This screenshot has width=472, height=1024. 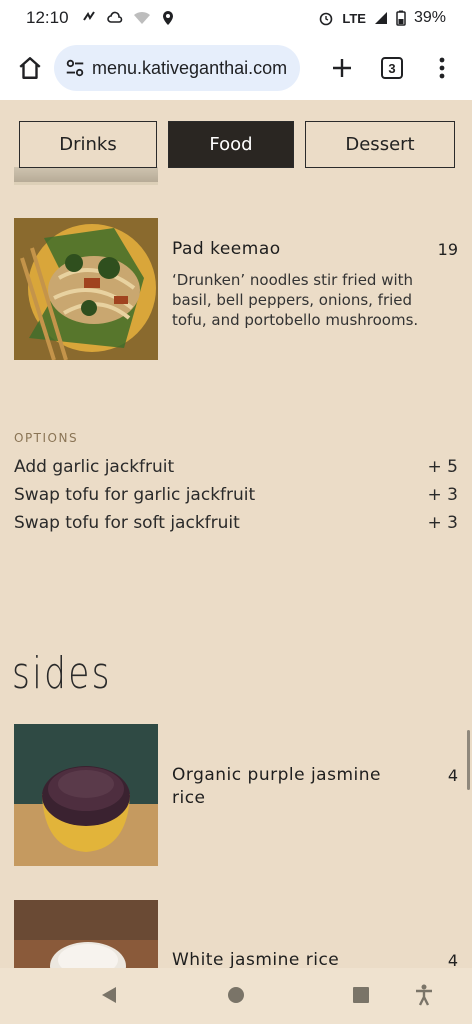 I want to click on address-bar: menu.kativeganthai.com, so click(x=177, y=68).